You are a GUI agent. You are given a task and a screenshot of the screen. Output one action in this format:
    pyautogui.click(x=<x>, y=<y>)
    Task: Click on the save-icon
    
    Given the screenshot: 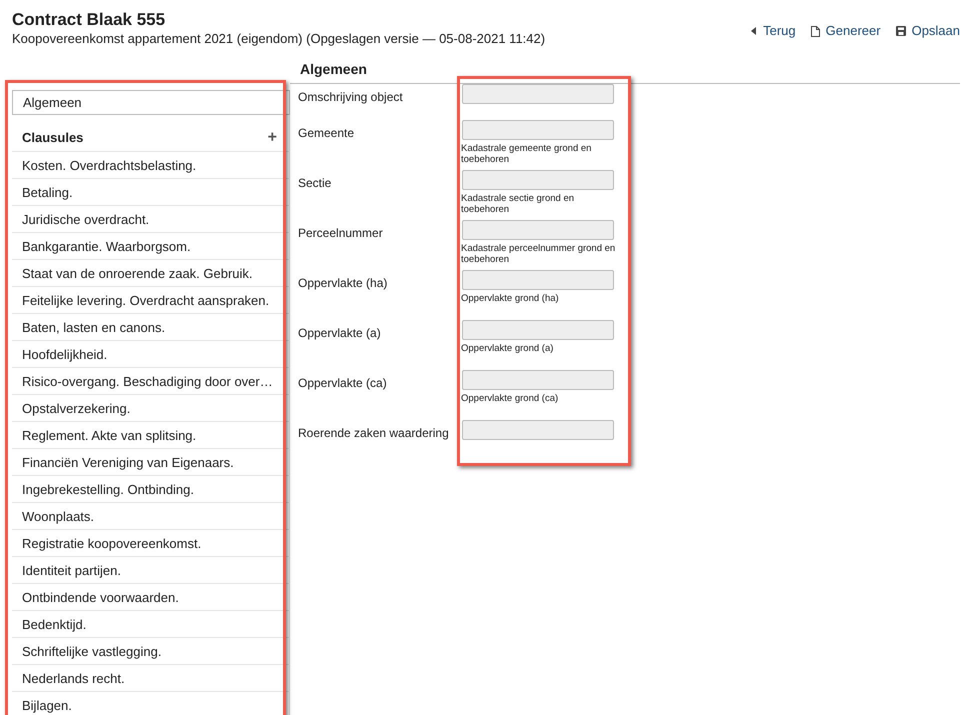 What is the action you would take?
    pyautogui.click(x=901, y=31)
    